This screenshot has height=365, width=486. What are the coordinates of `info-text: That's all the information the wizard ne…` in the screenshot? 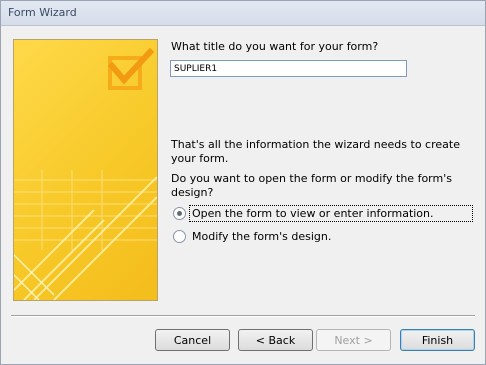 It's located at (315, 151).